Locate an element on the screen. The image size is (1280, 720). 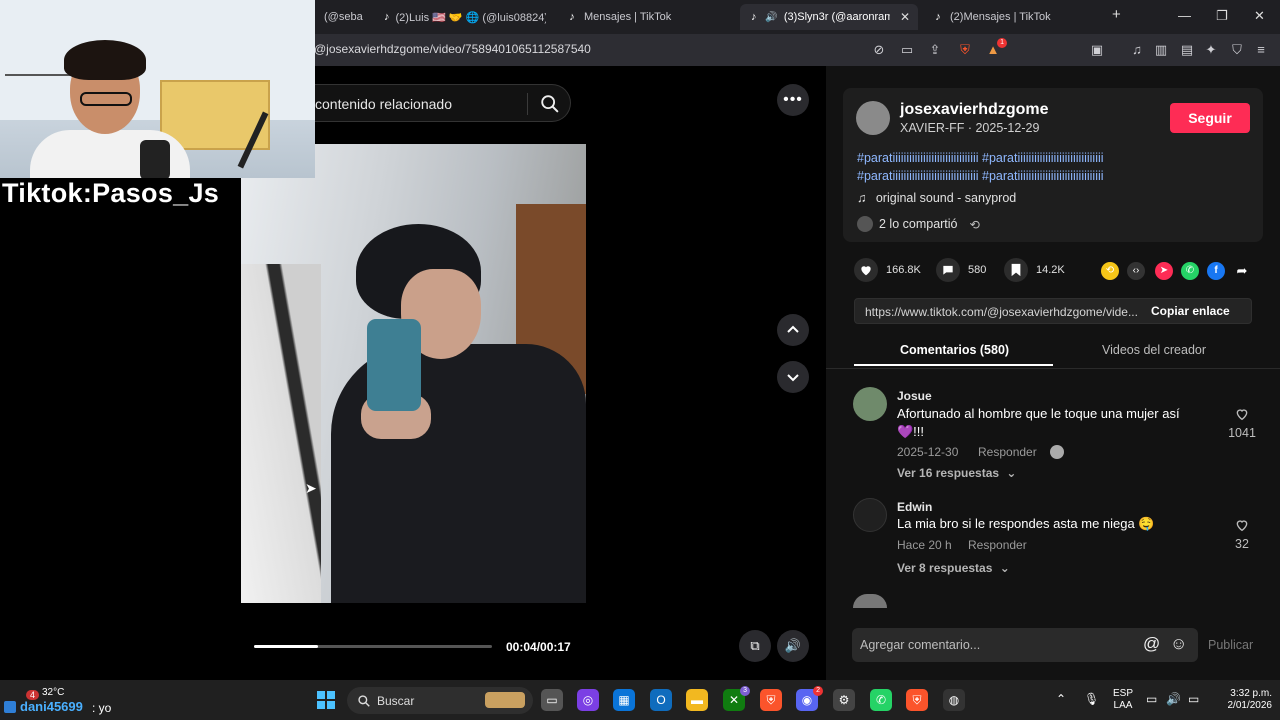
sidebar-icon: ▥ is located at coordinates (1161, 50).